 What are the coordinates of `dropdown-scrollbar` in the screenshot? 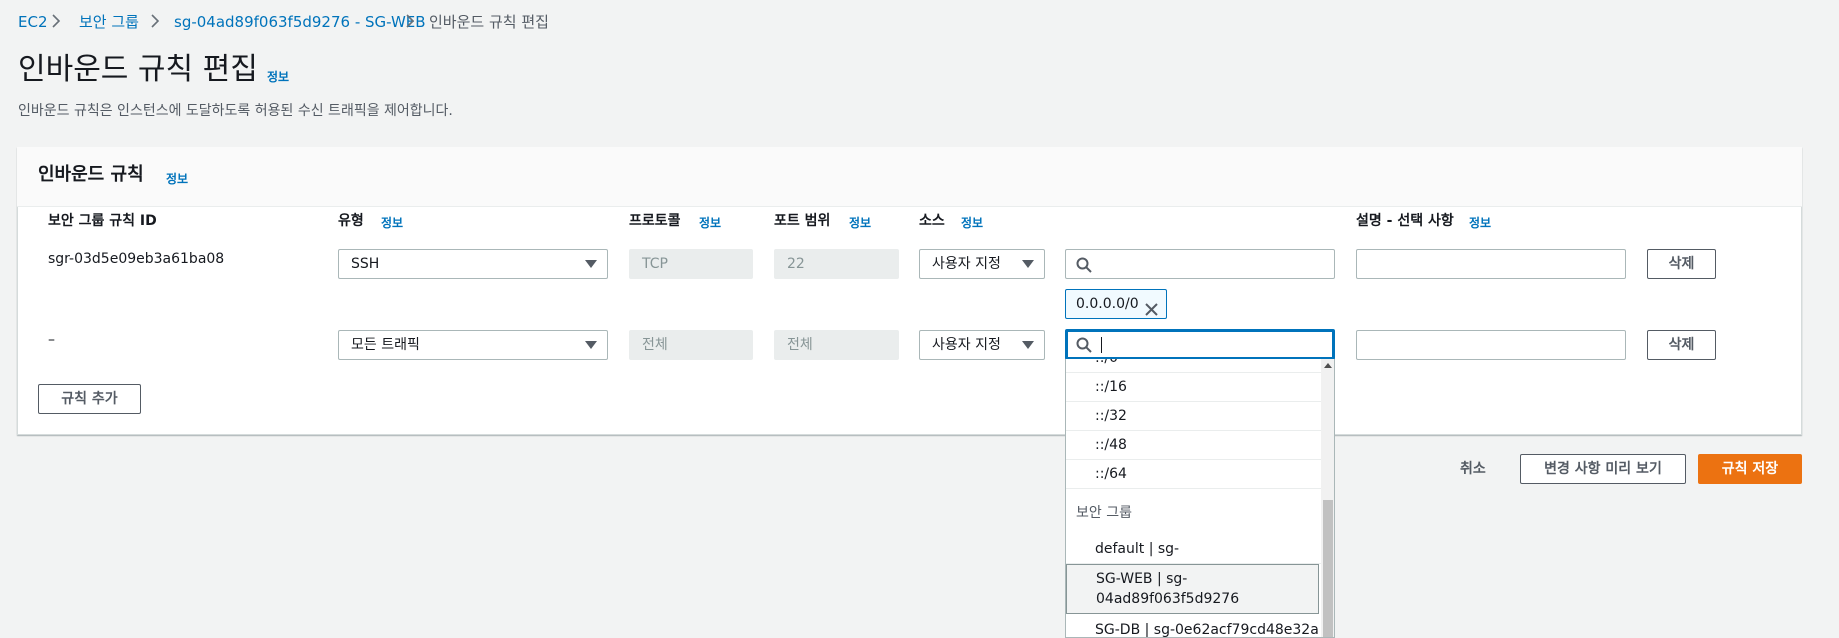 It's located at (1327, 498).